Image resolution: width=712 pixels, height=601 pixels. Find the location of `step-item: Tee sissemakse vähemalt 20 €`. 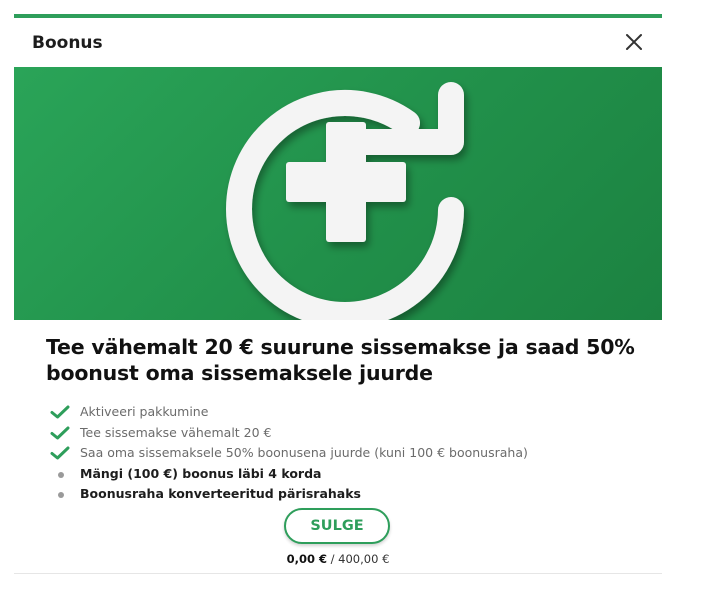

step-item: Tee sissemakse vähemalt 20 € is located at coordinates (350, 433).